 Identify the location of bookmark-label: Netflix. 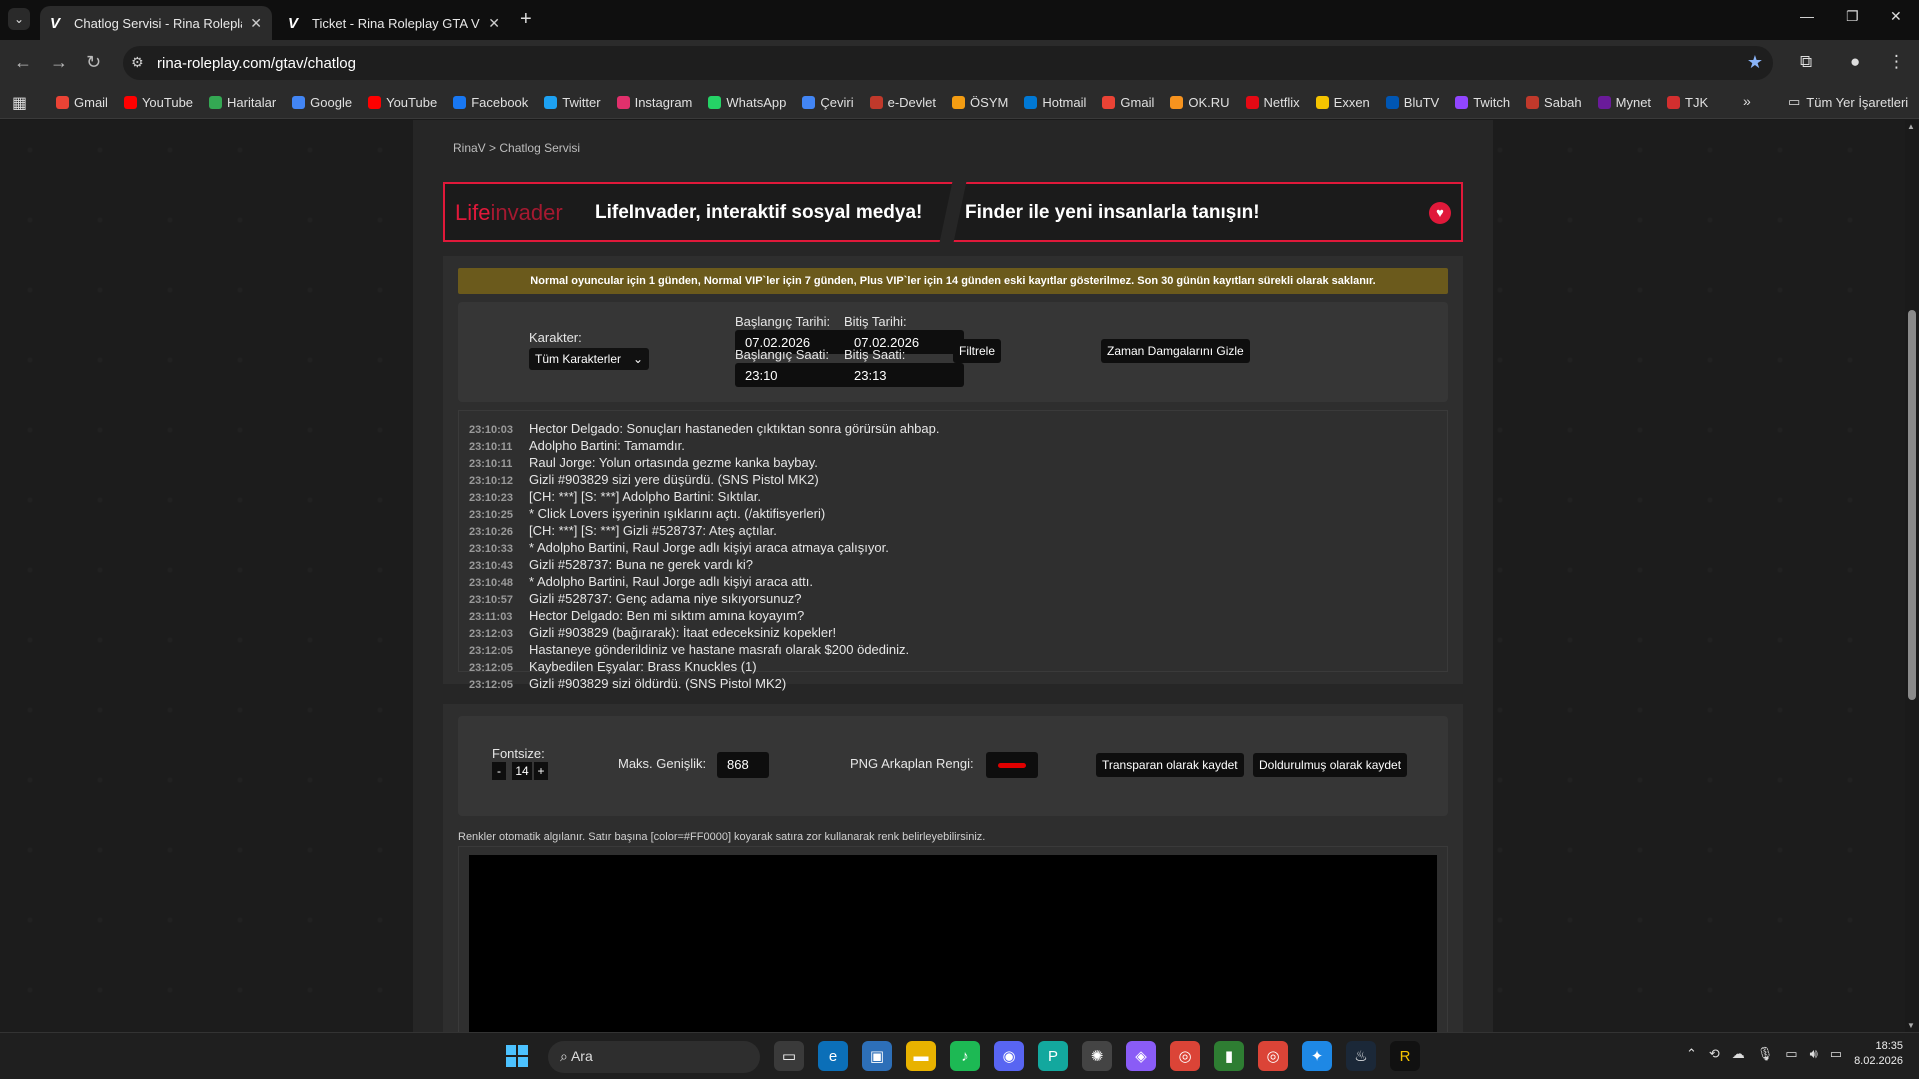
(1281, 102).